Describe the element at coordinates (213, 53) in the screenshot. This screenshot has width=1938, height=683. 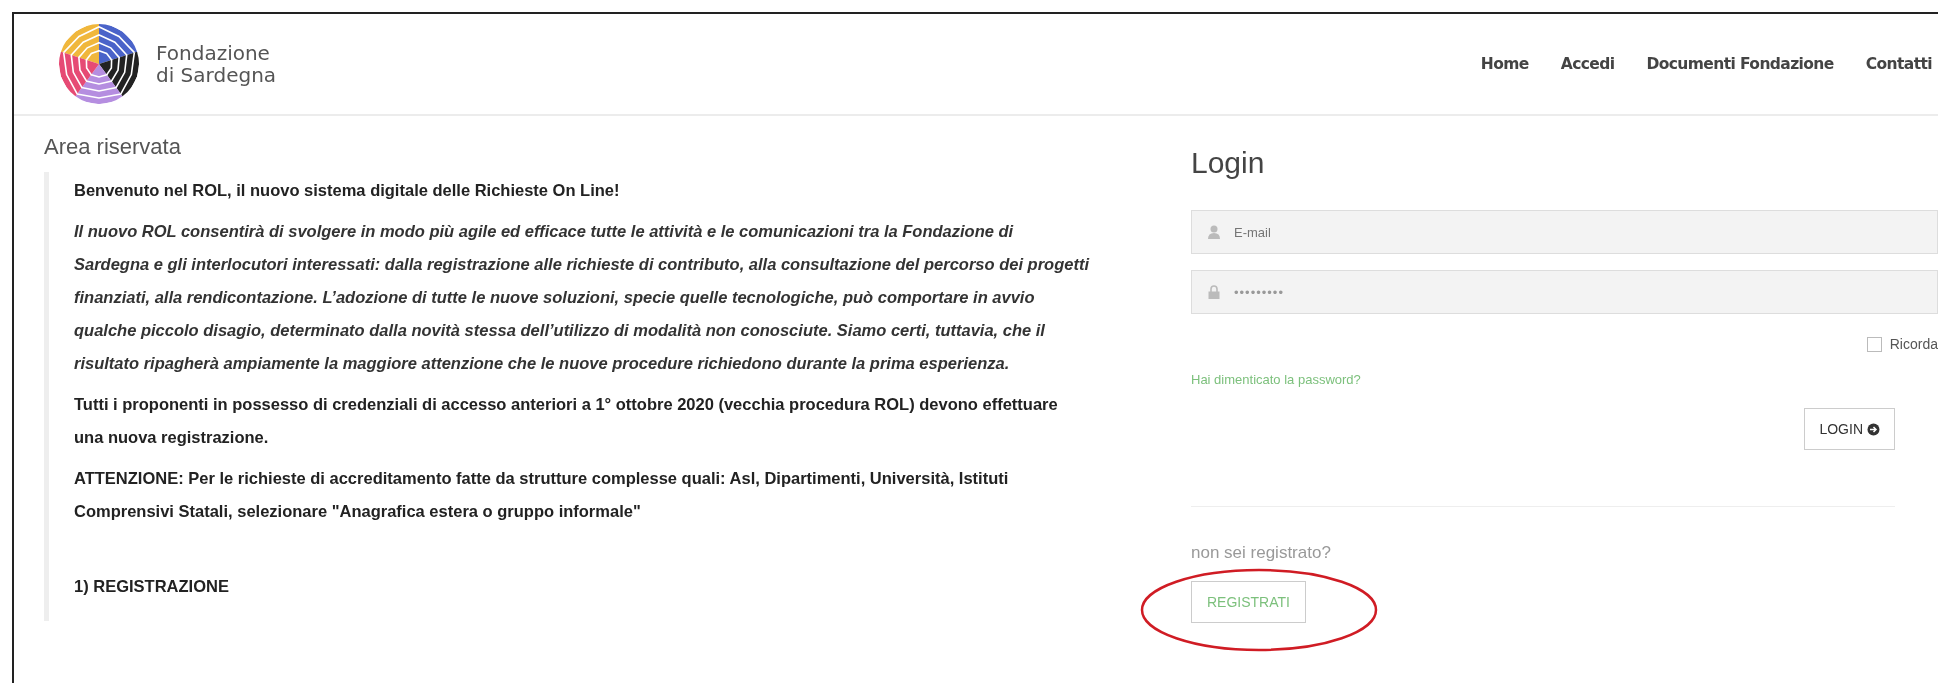
I see `logo-text: Fondazione` at that location.